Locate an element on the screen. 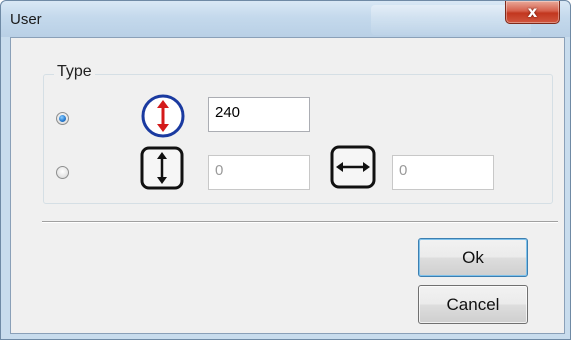 This screenshot has width=571, height=340. window-title: User is located at coordinates (26, 19).